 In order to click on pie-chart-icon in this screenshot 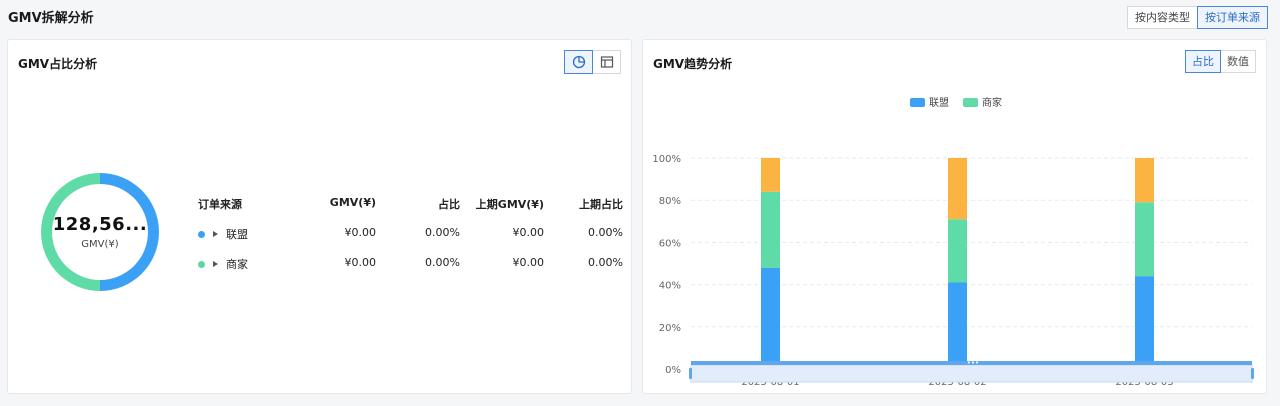, I will do `click(578, 62)`.